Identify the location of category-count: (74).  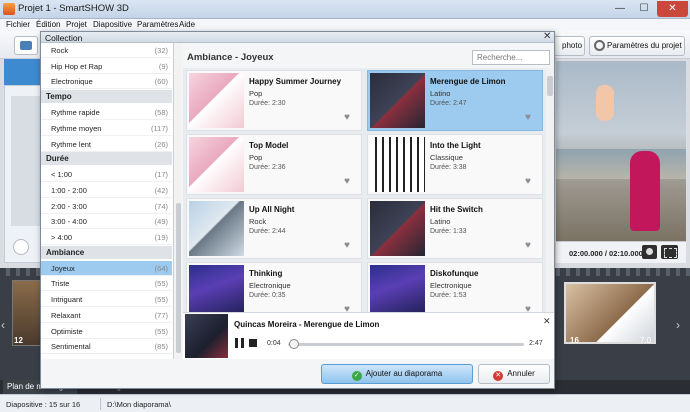
(161, 206).